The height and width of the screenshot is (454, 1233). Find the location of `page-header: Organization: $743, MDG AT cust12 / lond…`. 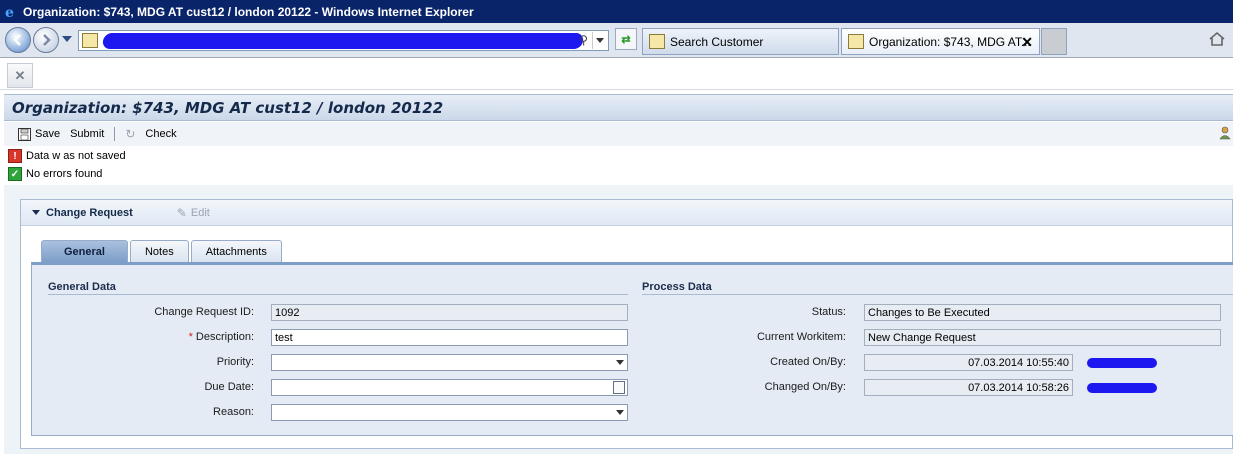

page-header: Organization: $743, MDG AT cust12 / lond… is located at coordinates (618, 107).